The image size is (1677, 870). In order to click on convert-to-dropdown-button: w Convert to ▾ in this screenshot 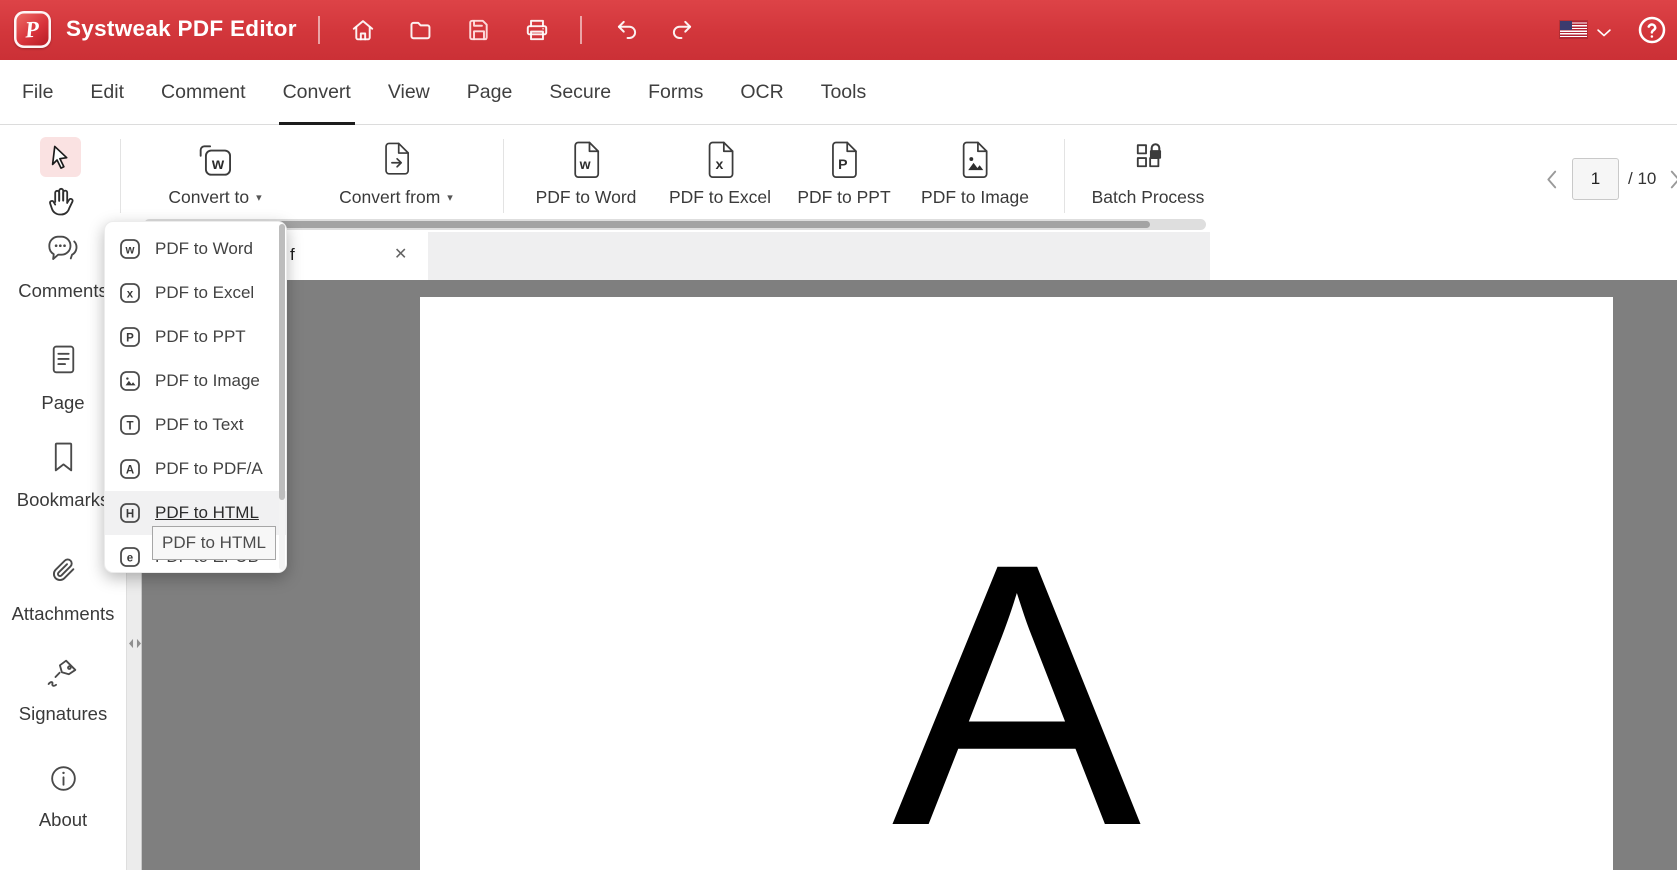, I will do `click(215, 174)`.